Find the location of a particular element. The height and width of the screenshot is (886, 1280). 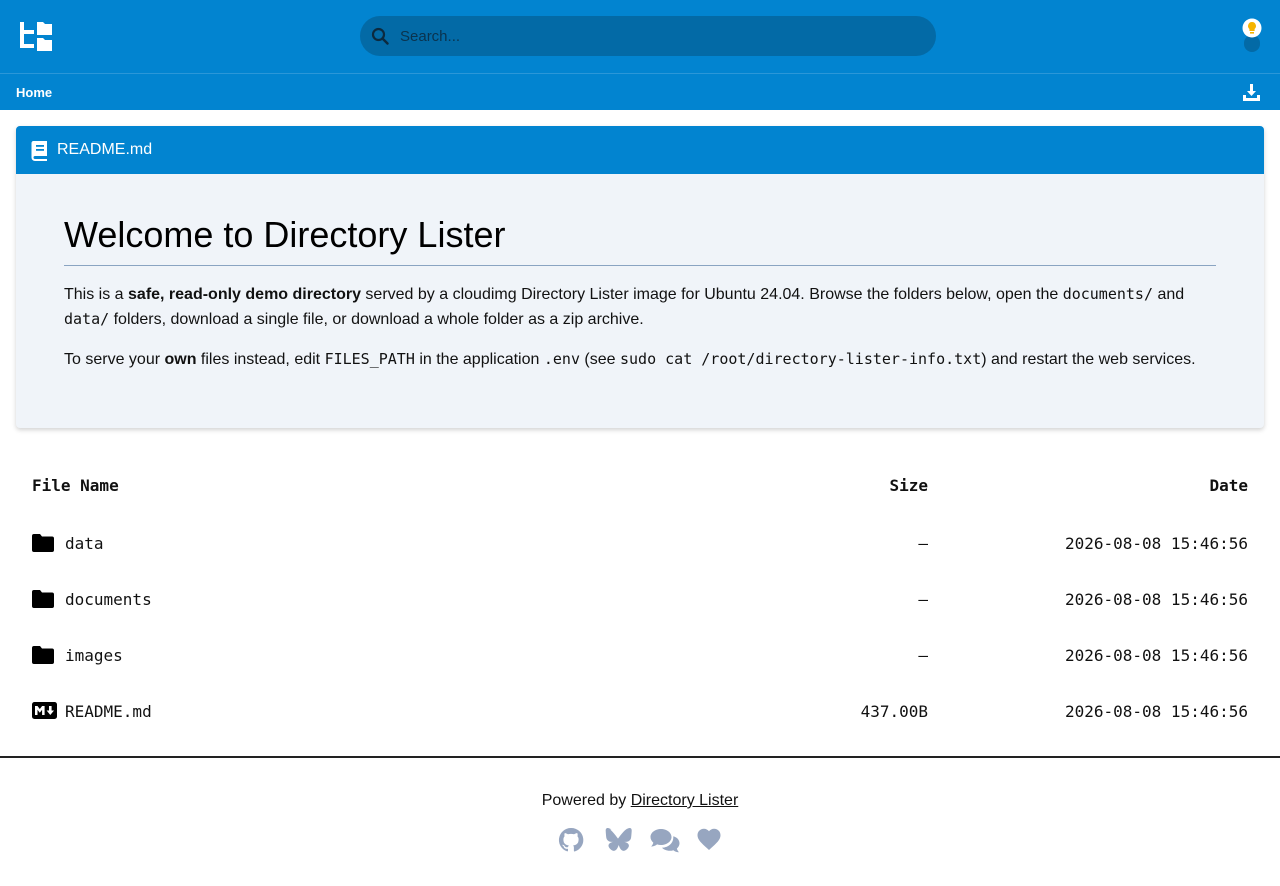

social-links is located at coordinates (641, 842).